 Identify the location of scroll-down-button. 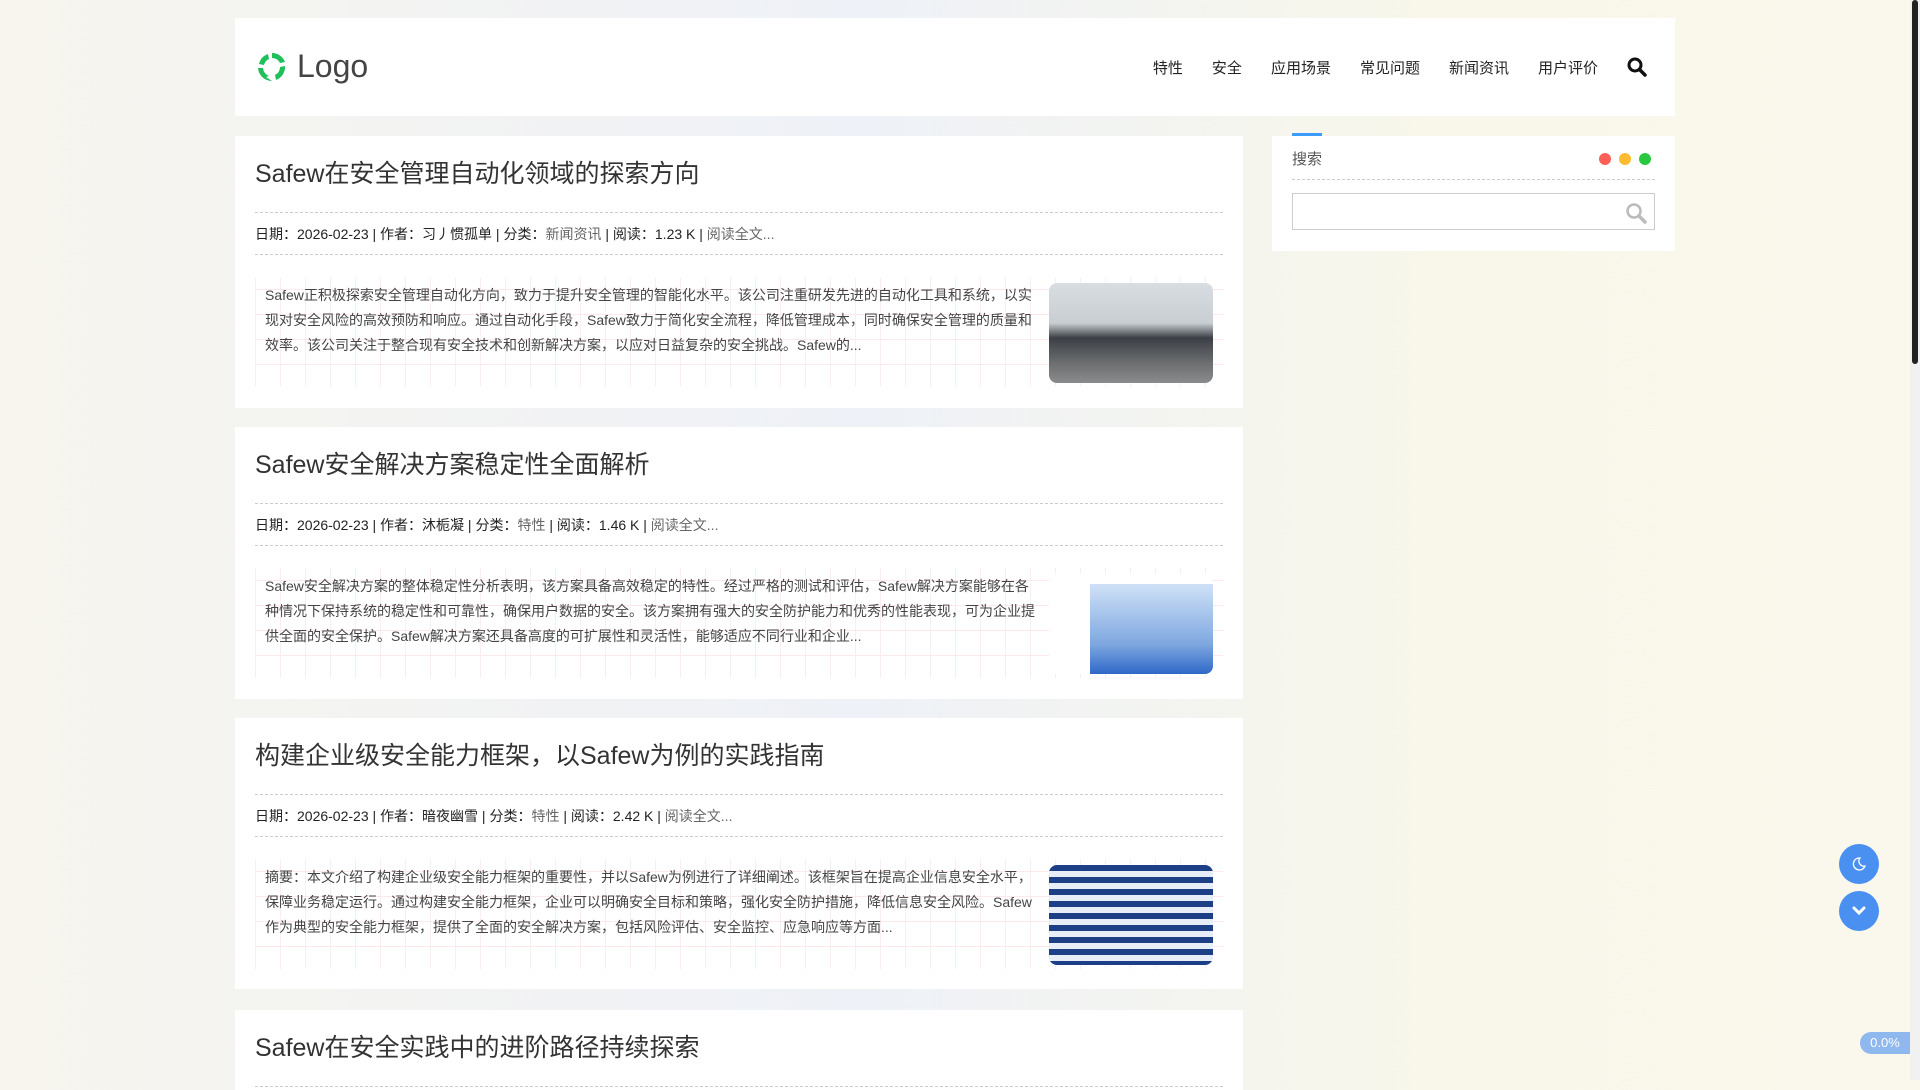
(1859, 911).